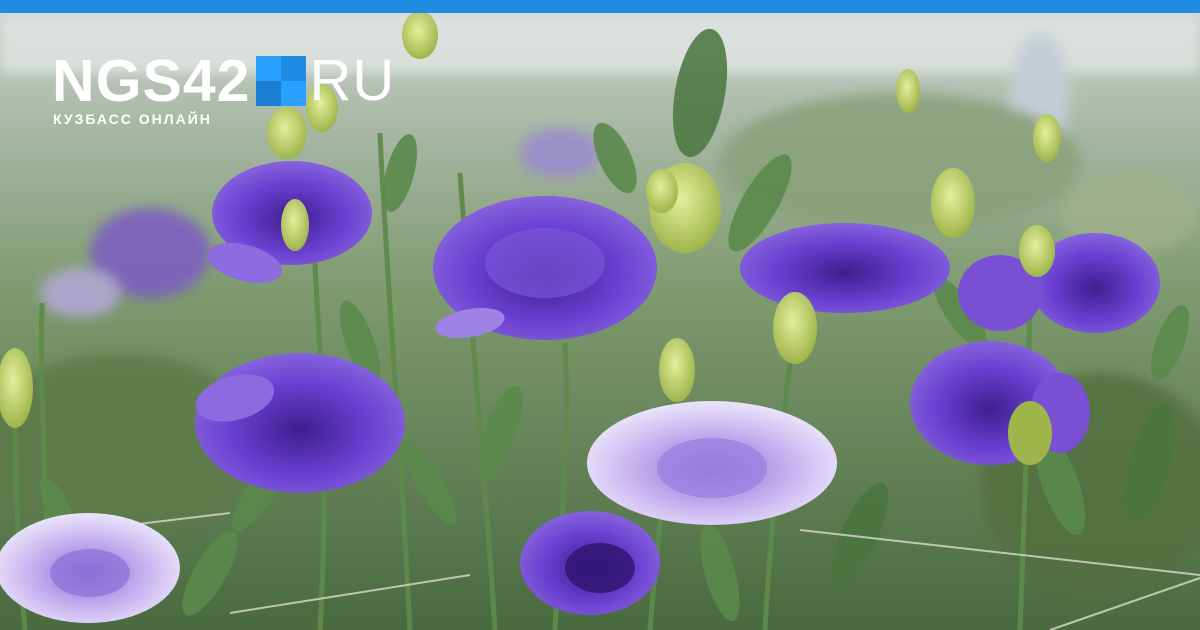  I want to click on top-accent-bar, so click(600, 6).